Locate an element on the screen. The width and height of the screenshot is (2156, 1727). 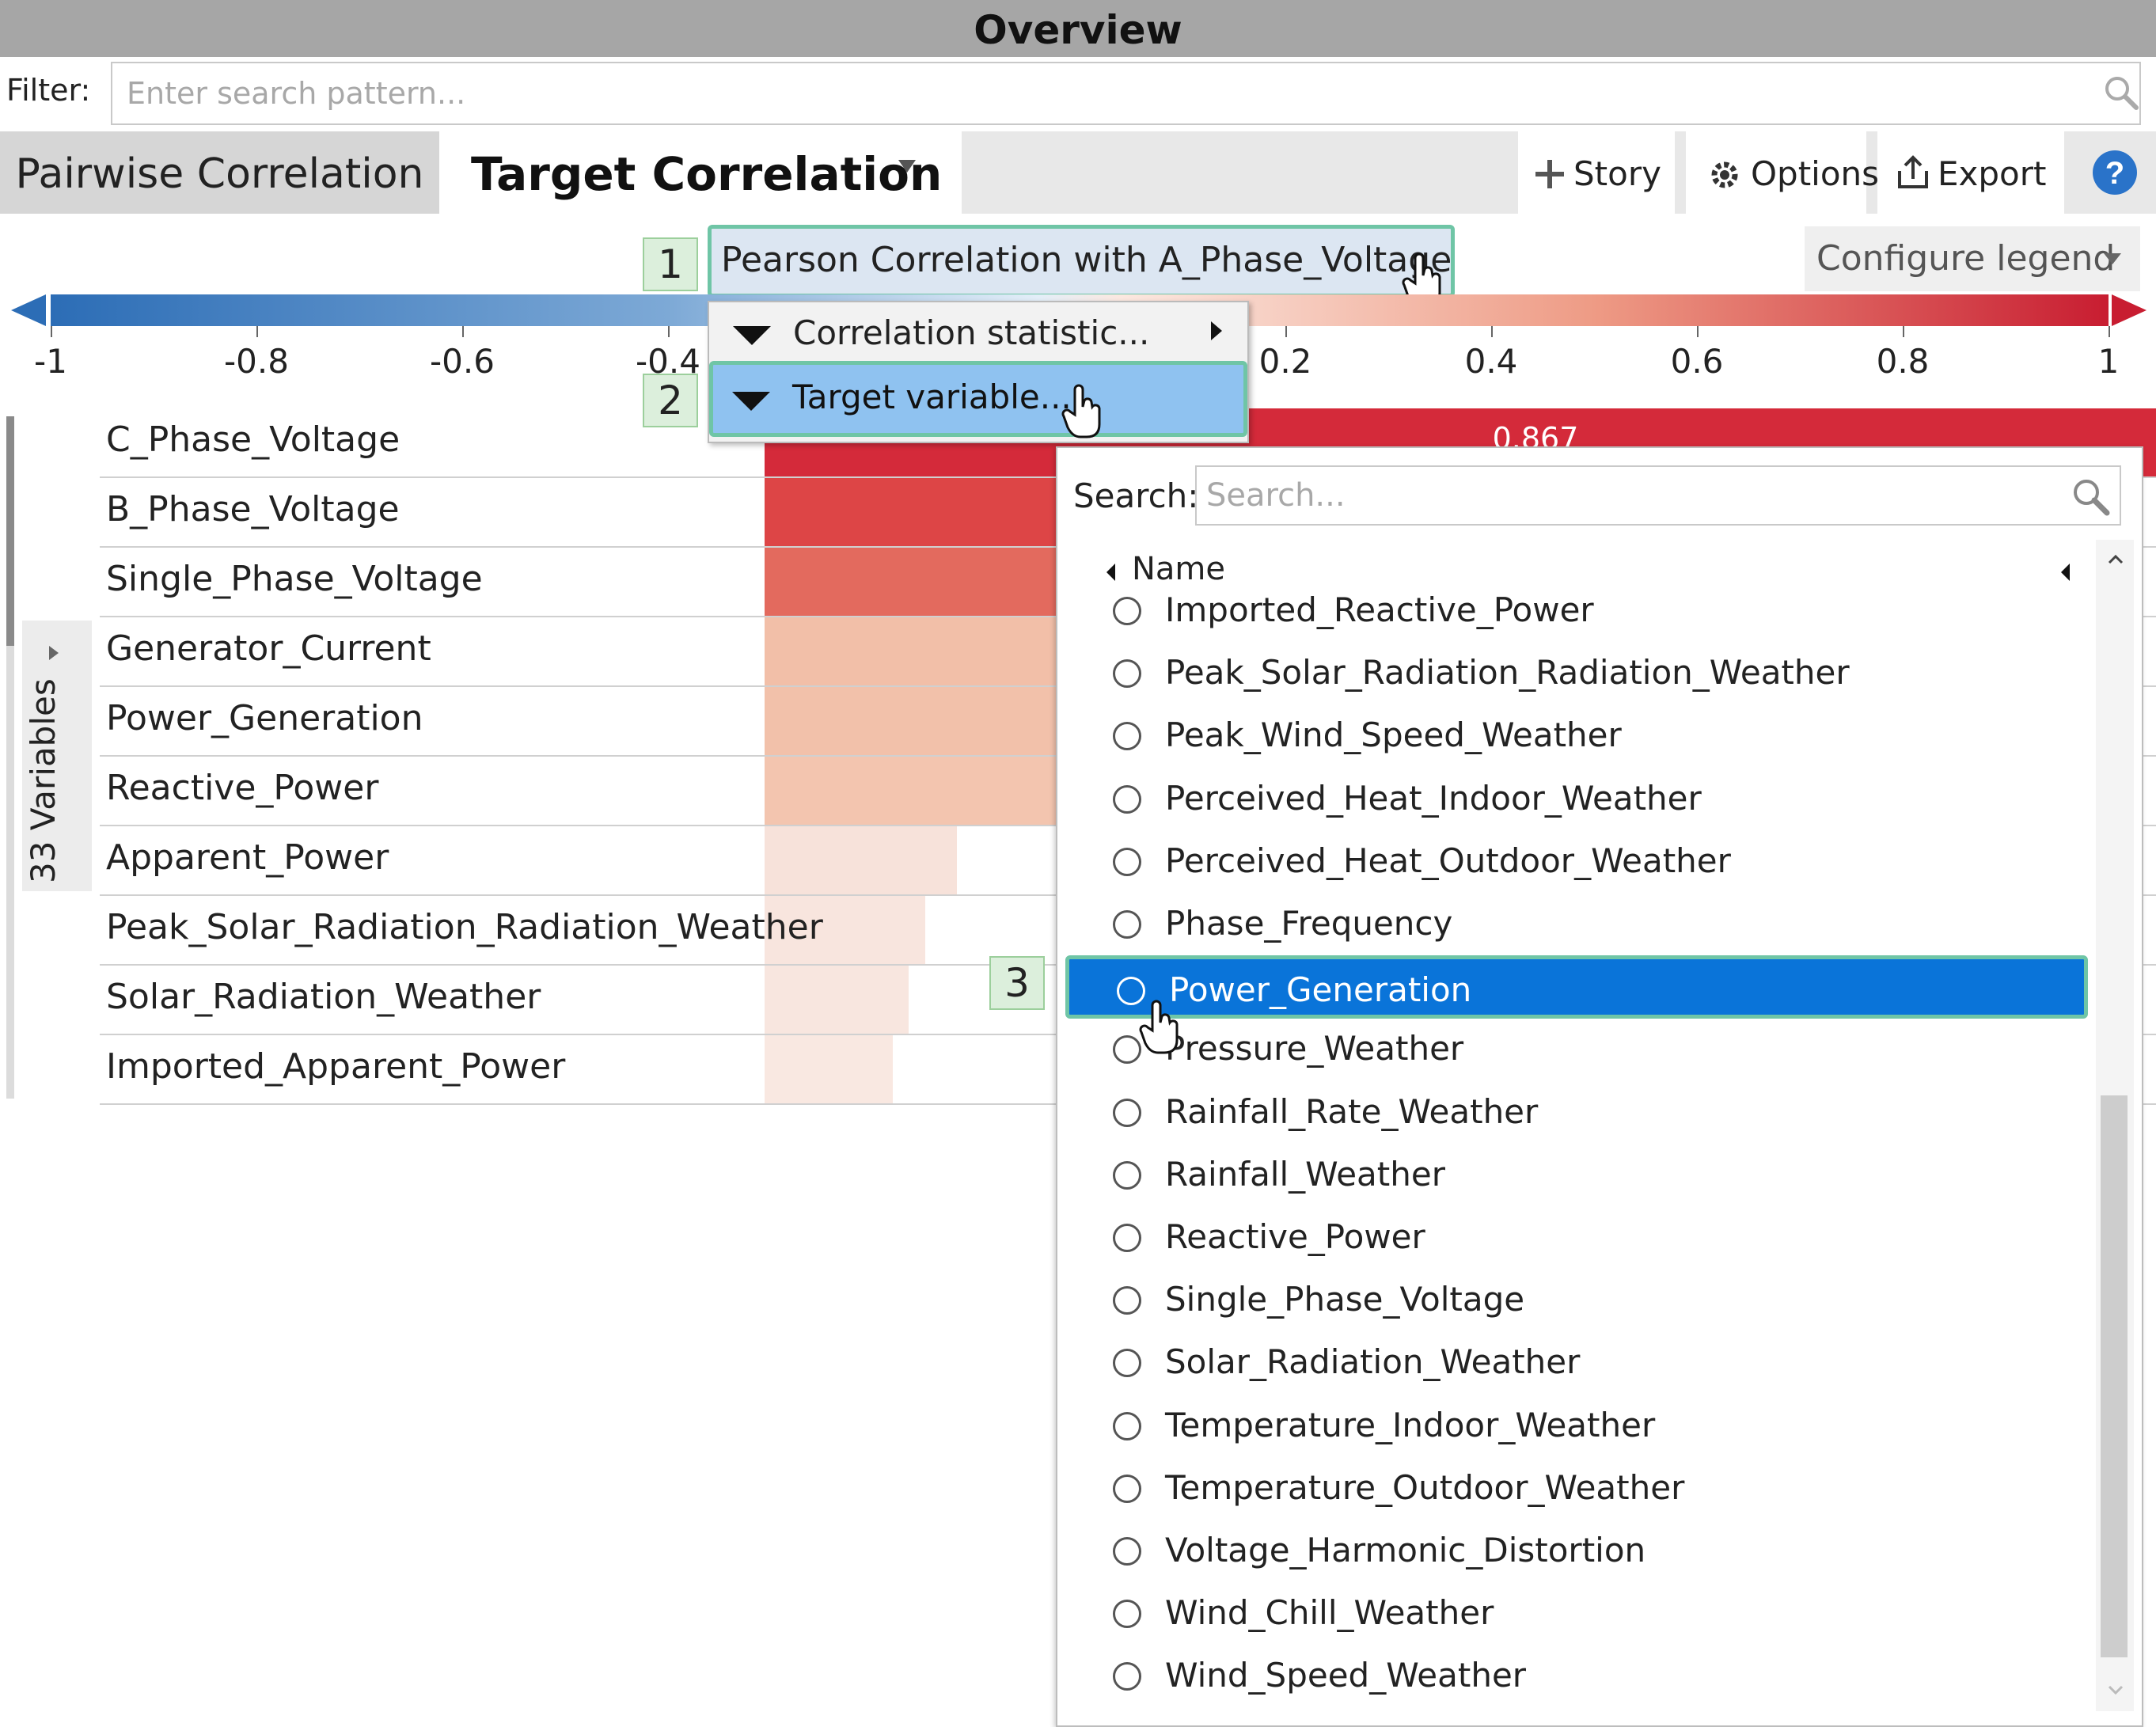
correlation-selector-button: Pearson Correlation with A_Phase_Voltage is located at coordinates (1081, 262).